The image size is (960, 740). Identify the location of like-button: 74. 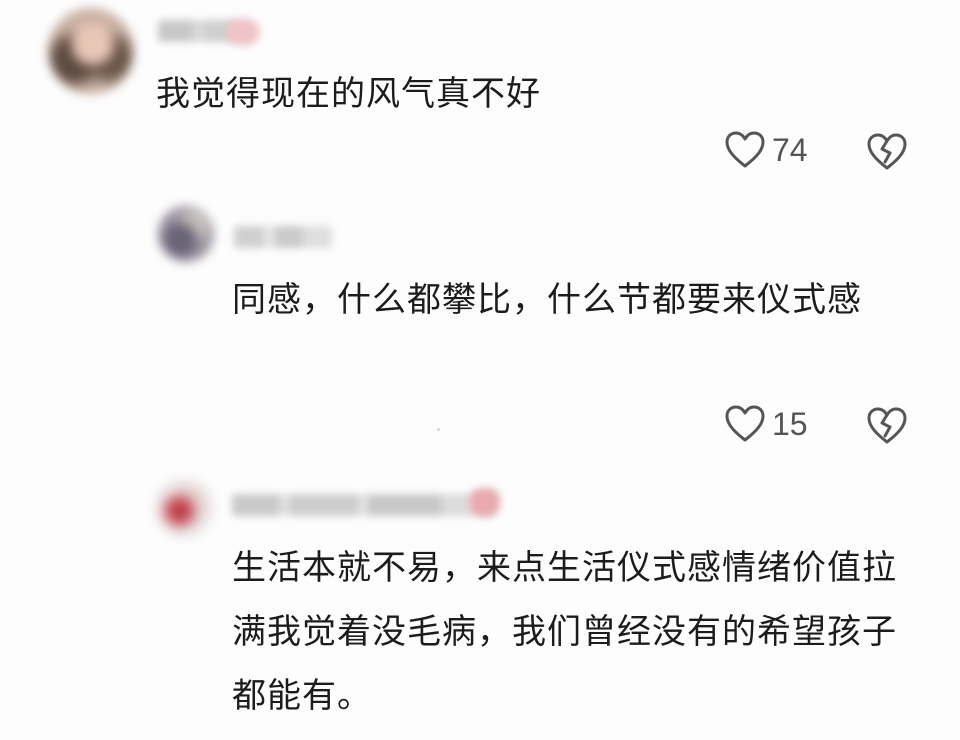
(766, 150).